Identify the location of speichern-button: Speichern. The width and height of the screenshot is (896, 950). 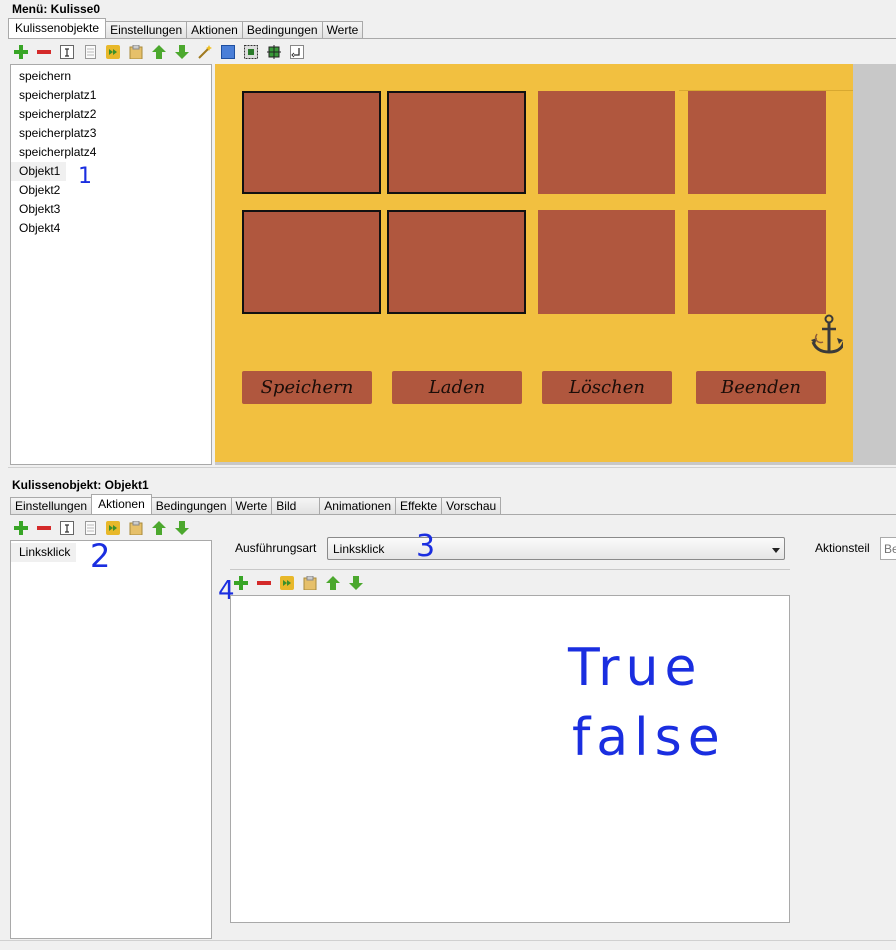
(307, 387).